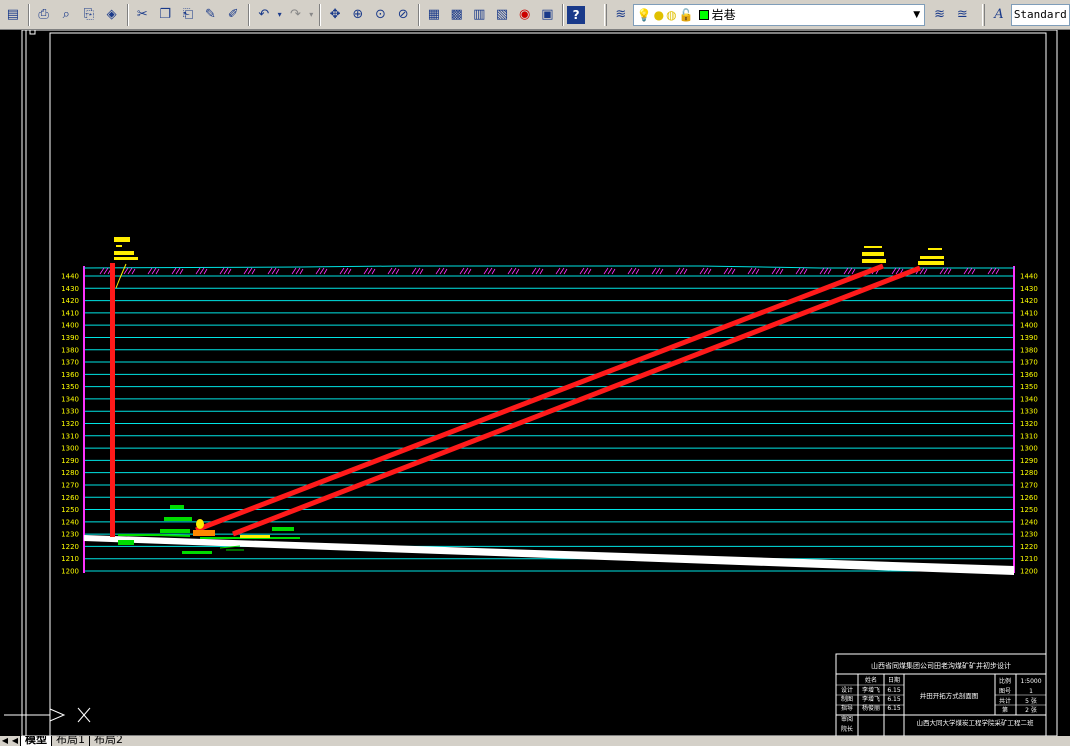 This screenshot has height=746, width=1070. Describe the element at coordinates (644, 15) in the screenshot. I see `layer-on-icon: 💡` at that location.